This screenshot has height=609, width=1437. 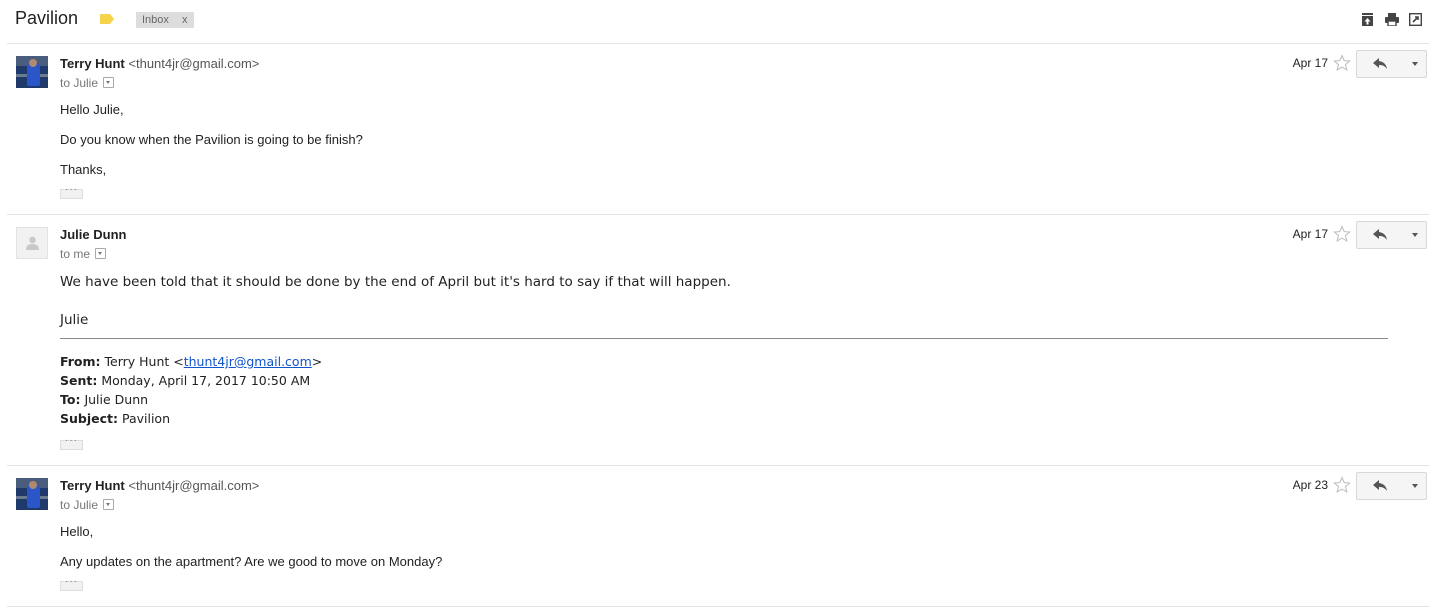 I want to click on inbox-label-text: Inbox, so click(x=155, y=20).